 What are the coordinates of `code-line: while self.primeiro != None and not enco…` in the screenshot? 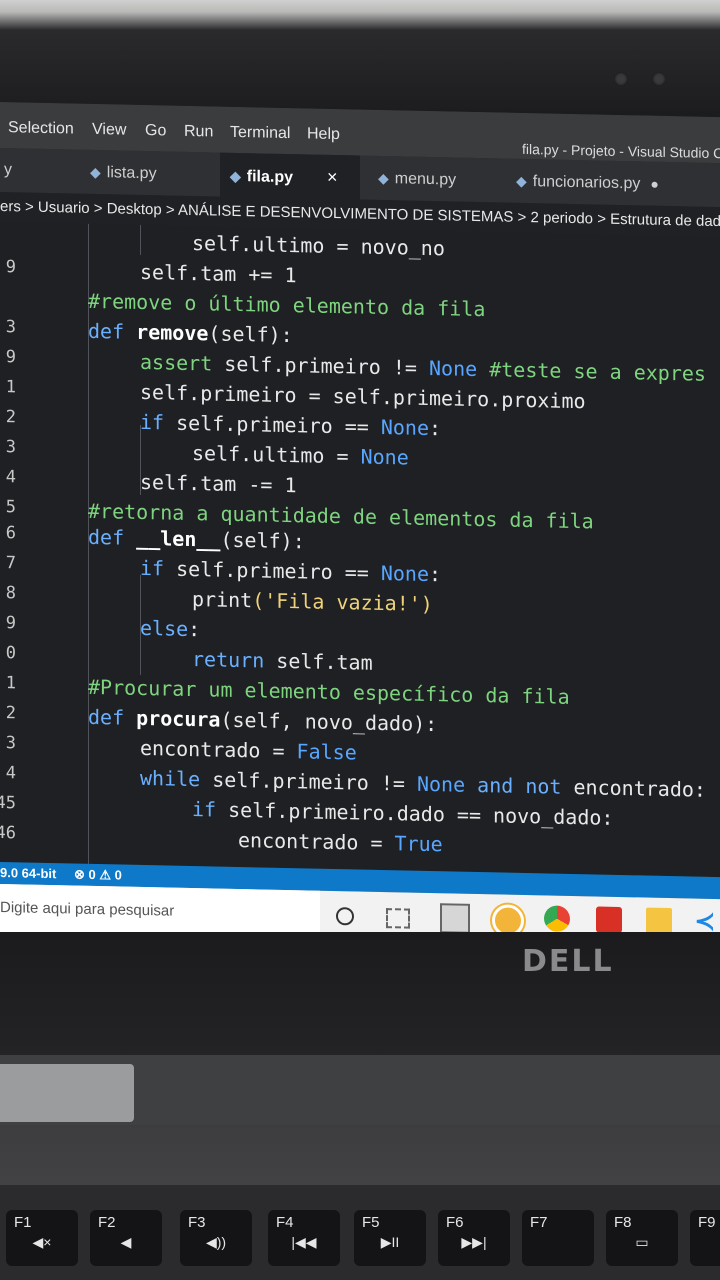 It's located at (423, 784).